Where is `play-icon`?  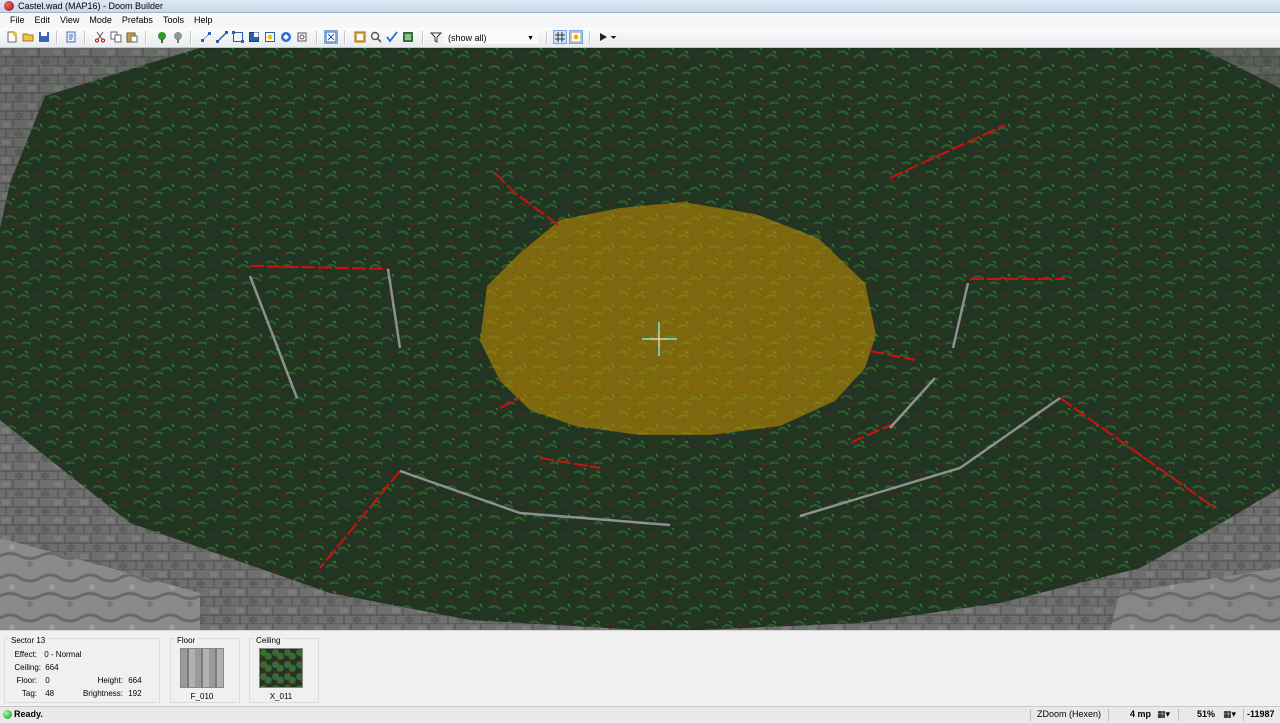
play-icon is located at coordinates (603, 37).